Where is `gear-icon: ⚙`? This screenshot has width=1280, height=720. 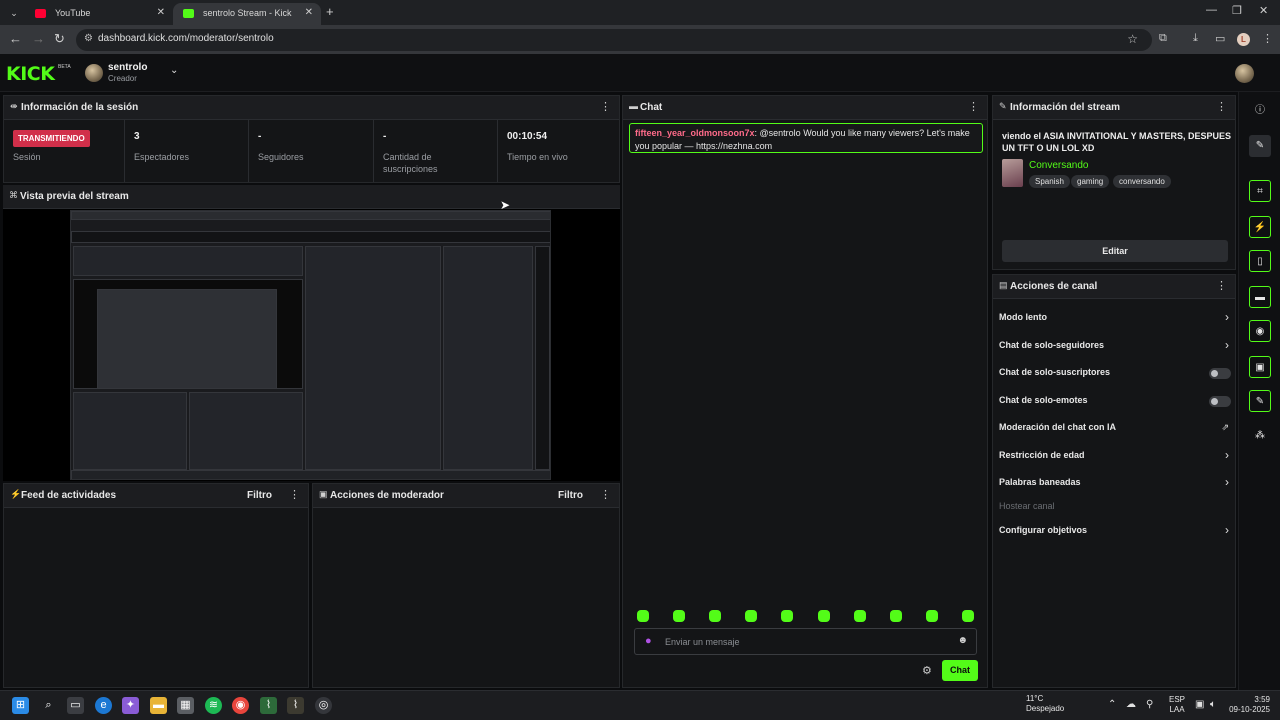 gear-icon: ⚙ is located at coordinates (927, 670).